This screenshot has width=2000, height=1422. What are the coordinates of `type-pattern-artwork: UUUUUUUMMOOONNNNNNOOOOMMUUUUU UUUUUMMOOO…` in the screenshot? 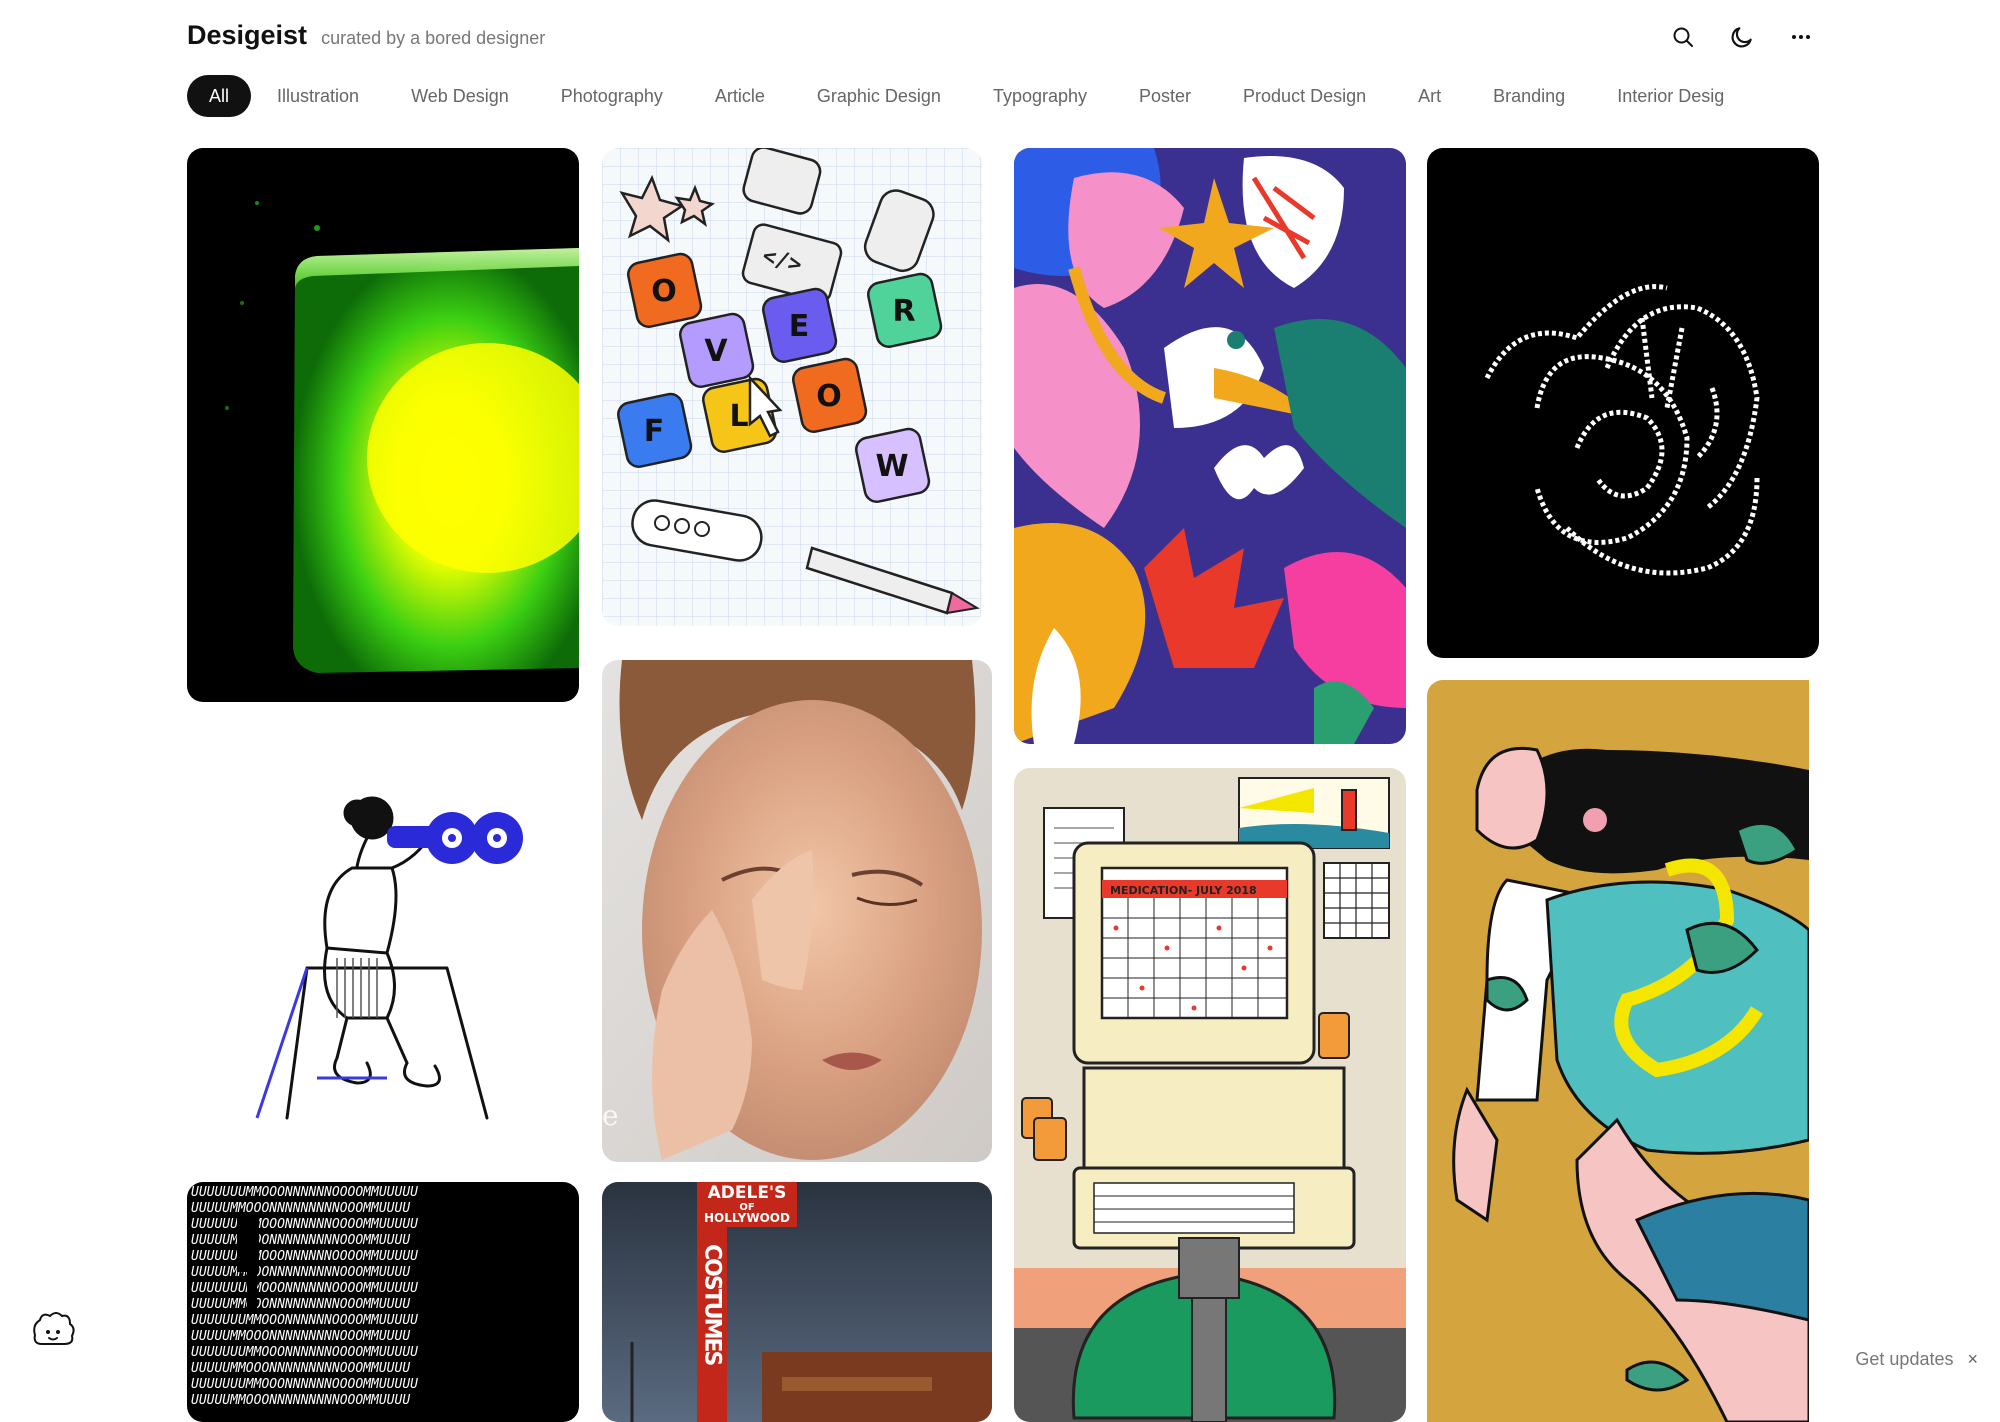 It's located at (383, 1302).